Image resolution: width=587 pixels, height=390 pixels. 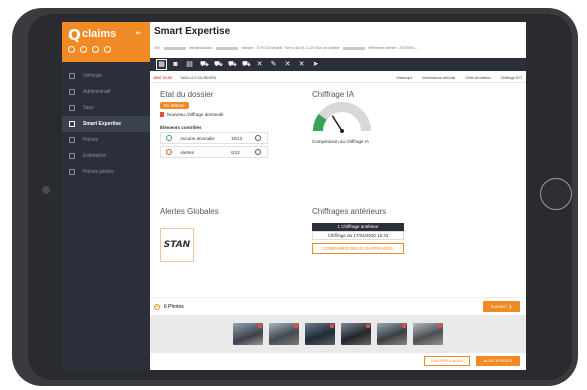 I want to click on gauge-fill, so click(x=319, y=122).